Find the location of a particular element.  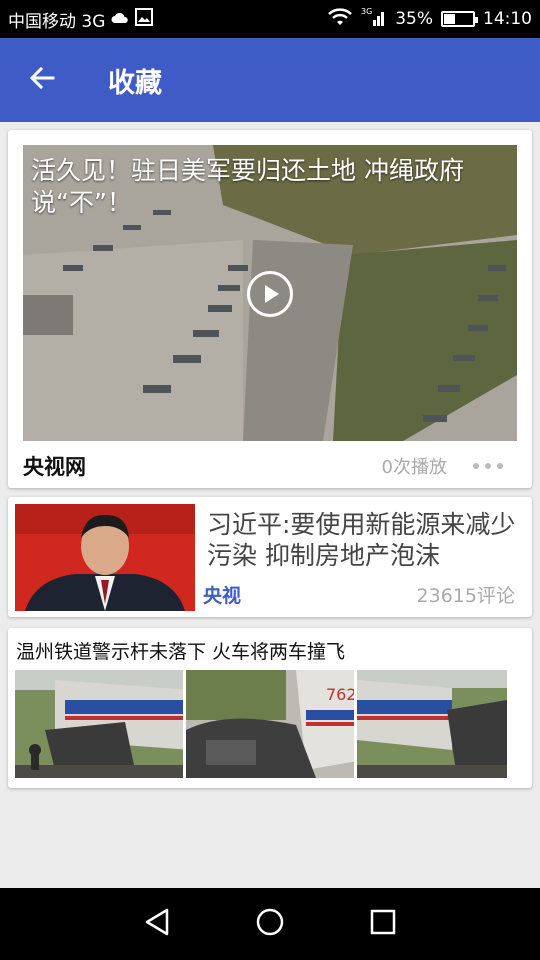

home-circle-icon is located at coordinates (270, 924).